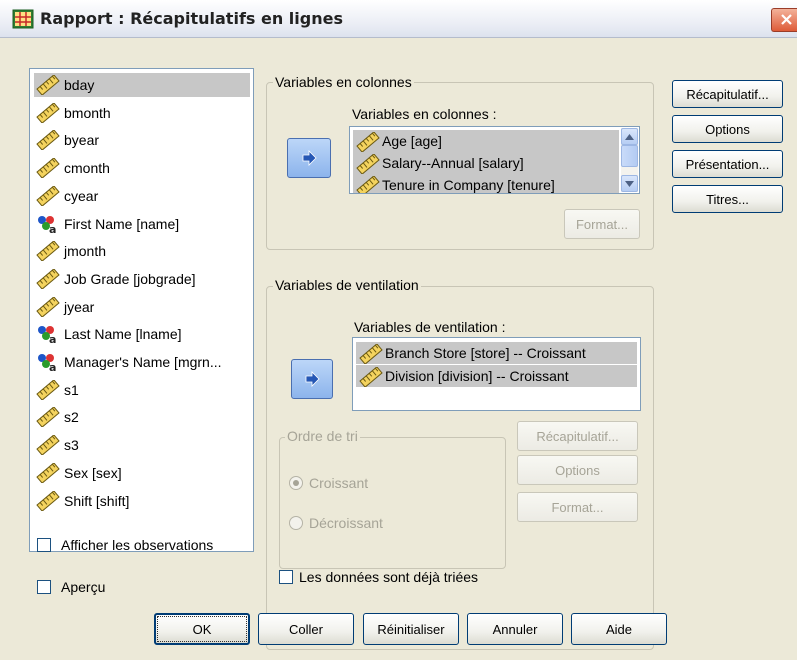 Image resolution: width=797 pixels, height=660 pixels. Describe the element at coordinates (306, 629) in the screenshot. I see `paste-button: Coller` at that location.